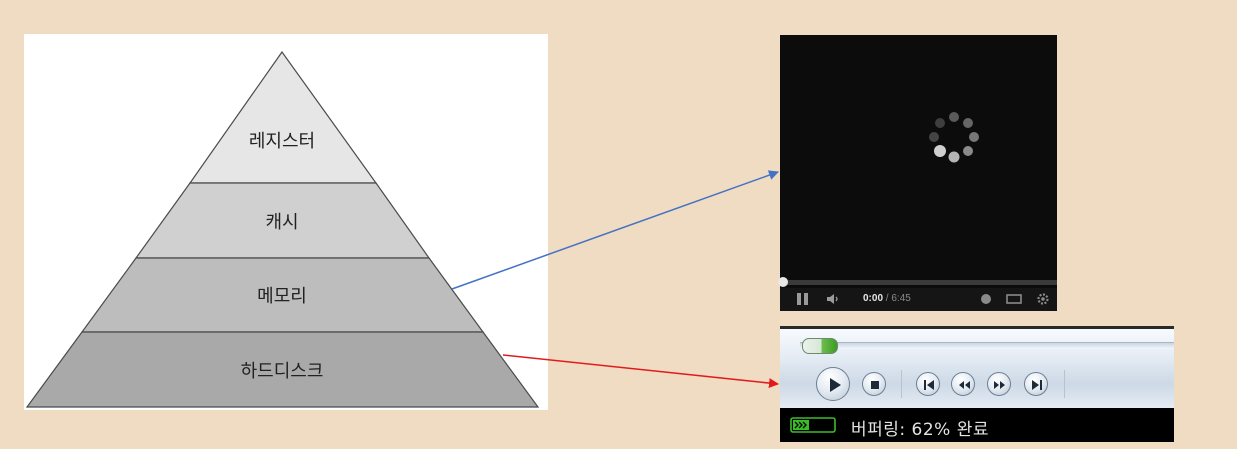  Describe the element at coordinates (803, 299) in the screenshot. I see `pause-icon` at that location.